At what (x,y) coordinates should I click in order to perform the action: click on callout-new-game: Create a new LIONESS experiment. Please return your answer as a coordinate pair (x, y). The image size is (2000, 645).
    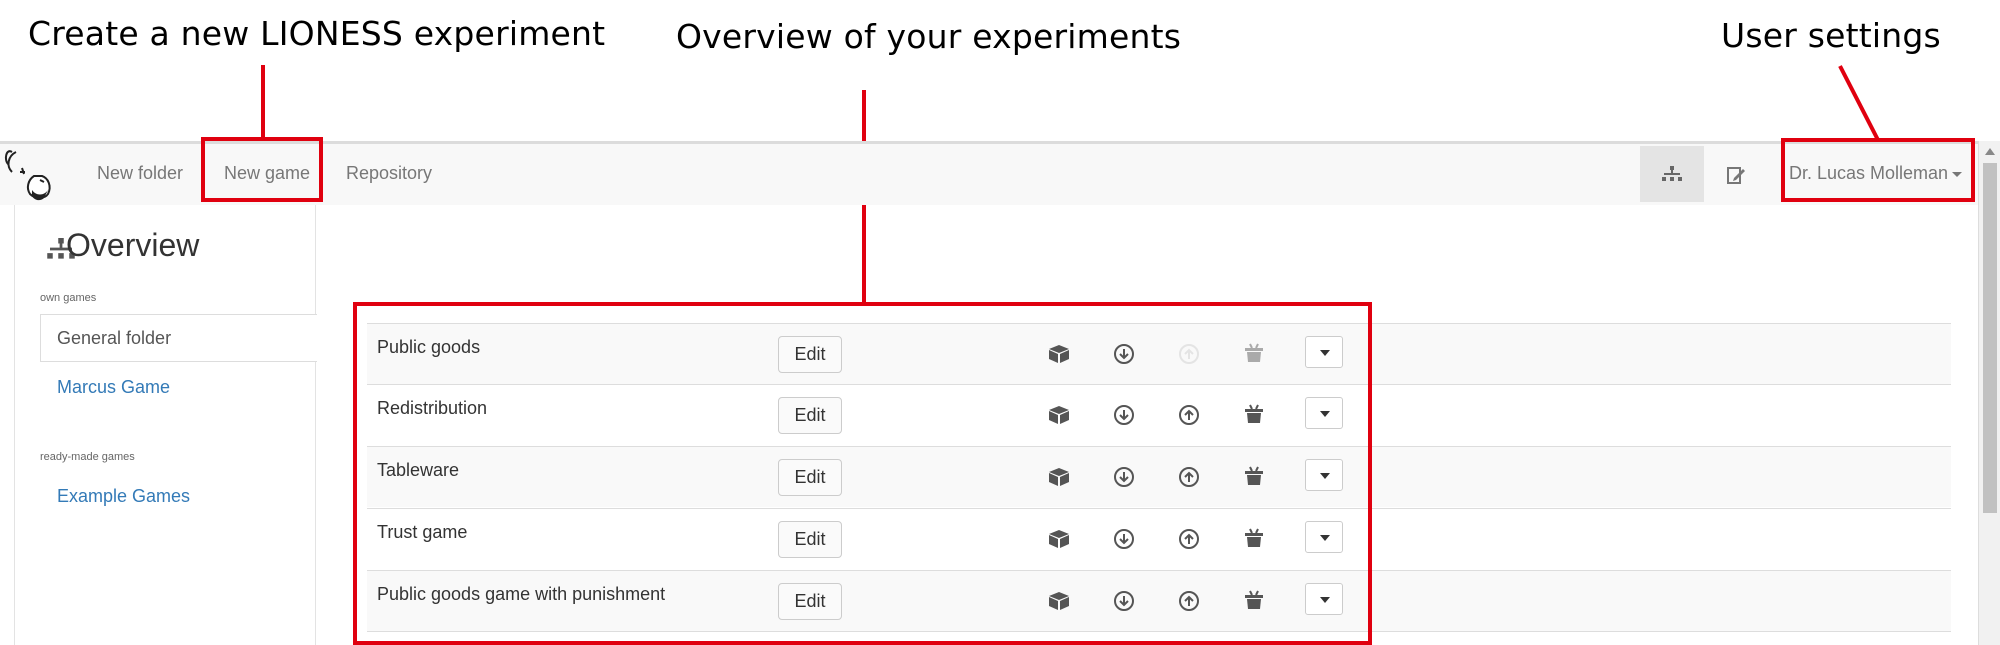
    Looking at the image, I should click on (317, 33).